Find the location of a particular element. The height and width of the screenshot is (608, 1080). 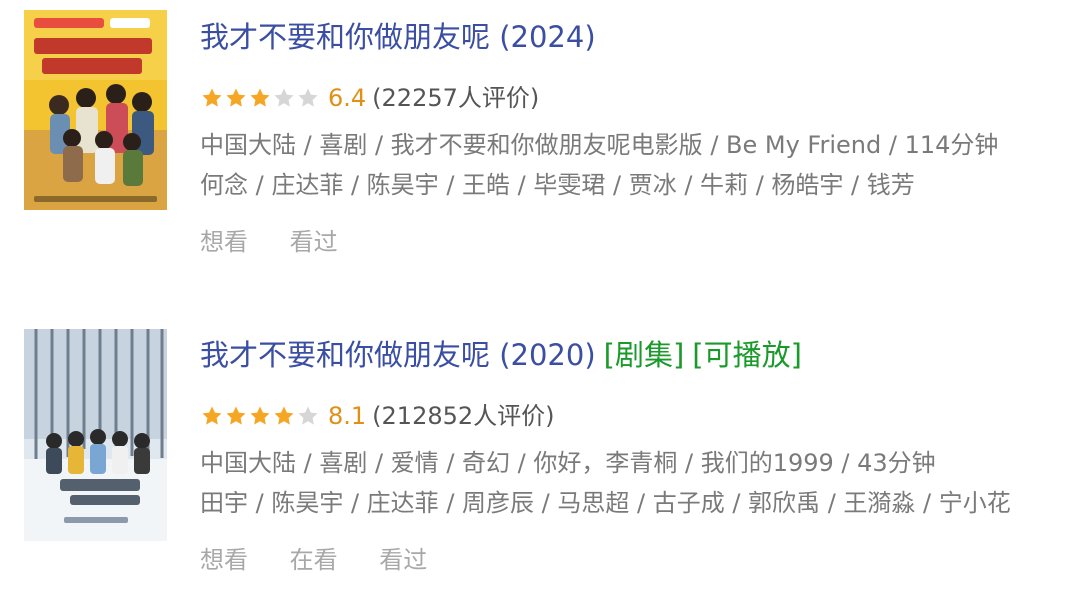

action-row: 想看 看过 is located at coordinates (286, 242).